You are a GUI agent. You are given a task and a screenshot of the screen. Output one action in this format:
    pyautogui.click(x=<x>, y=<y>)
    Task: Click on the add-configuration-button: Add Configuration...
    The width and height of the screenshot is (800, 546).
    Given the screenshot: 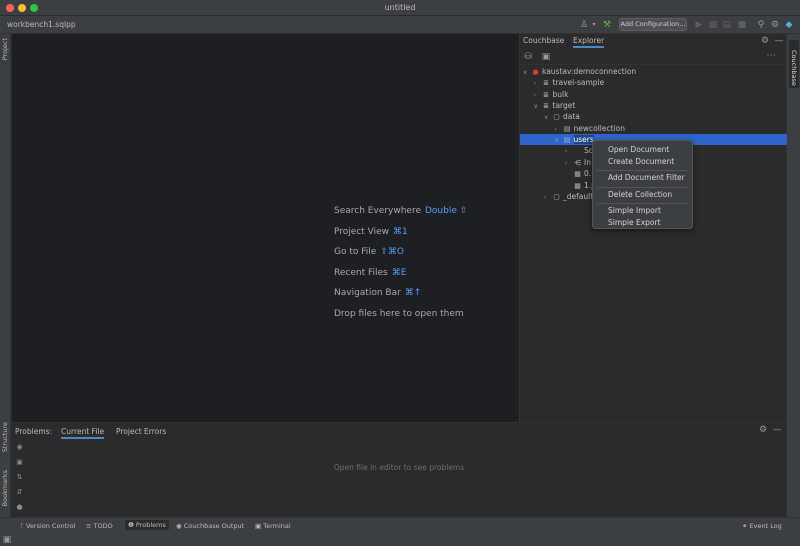 What is the action you would take?
    pyautogui.click(x=653, y=24)
    